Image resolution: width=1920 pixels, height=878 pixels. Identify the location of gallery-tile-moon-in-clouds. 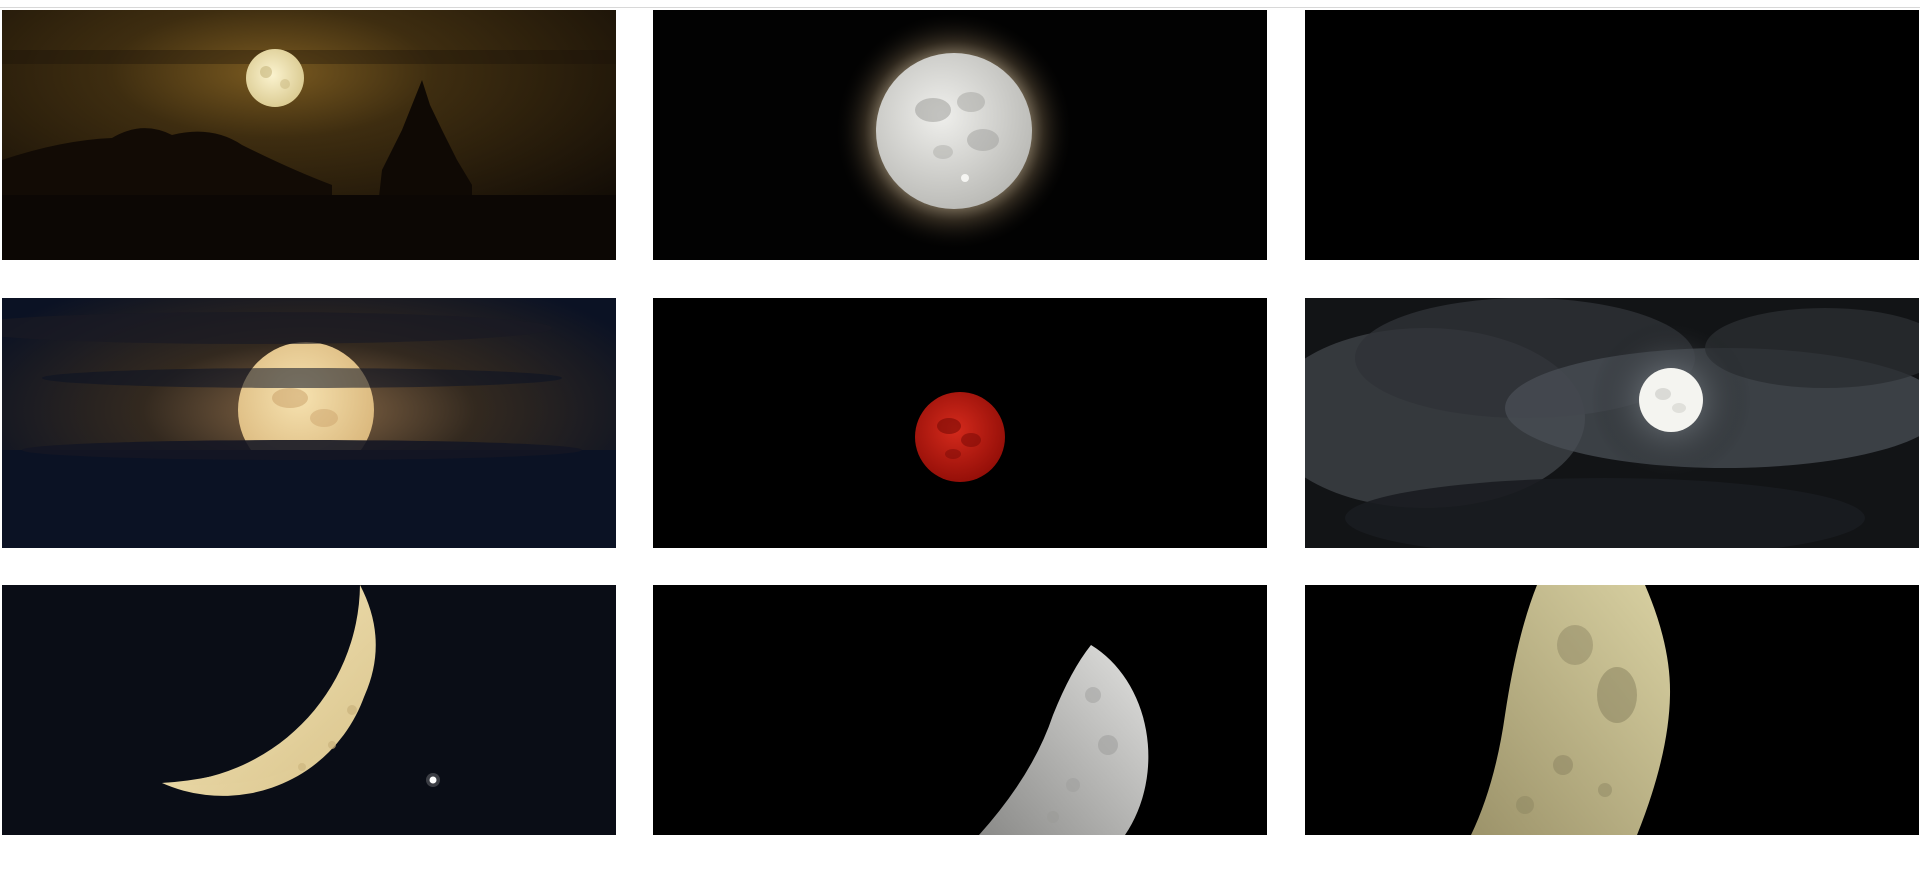
(1612, 423).